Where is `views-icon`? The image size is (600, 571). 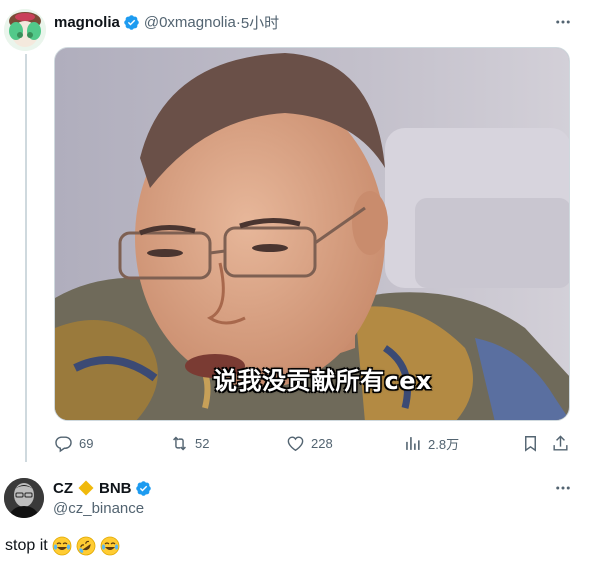
views-icon is located at coordinates (413, 443).